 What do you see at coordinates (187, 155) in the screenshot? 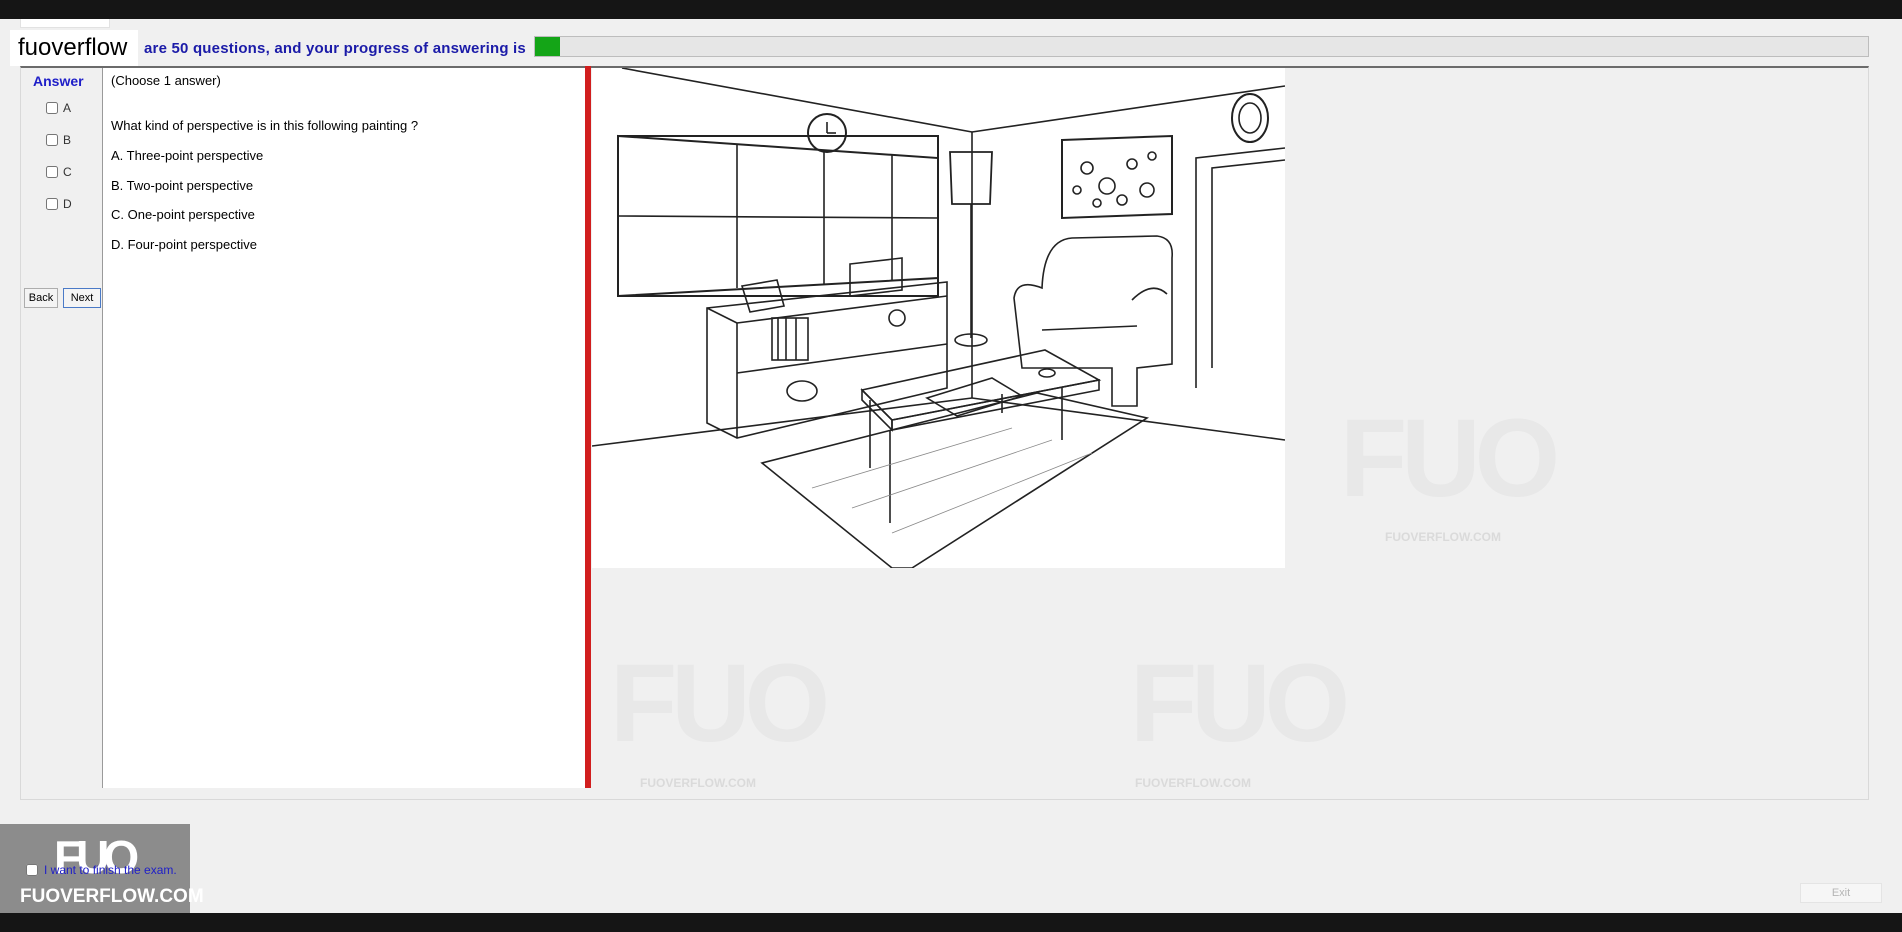
I see `question-choice-a: A. Three-point perspective` at bounding box center [187, 155].